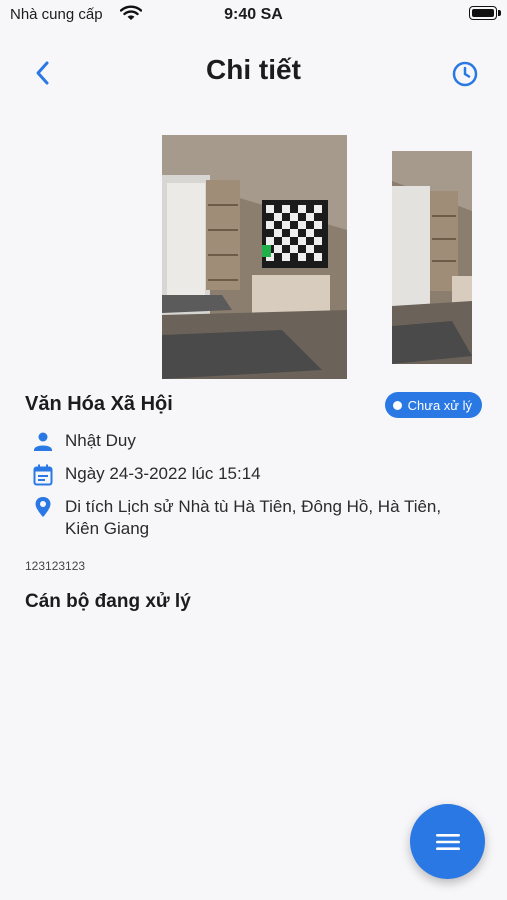  I want to click on report-date: Ngày 24-3-2022 lúc 15:14, so click(163, 473).